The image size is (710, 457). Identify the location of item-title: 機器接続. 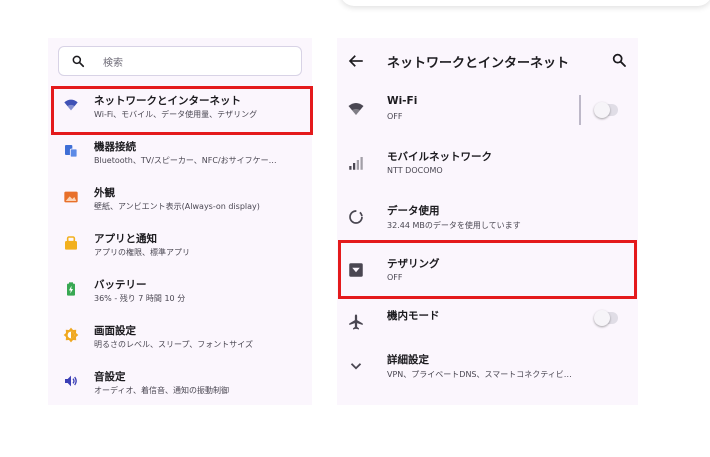
(115, 147).